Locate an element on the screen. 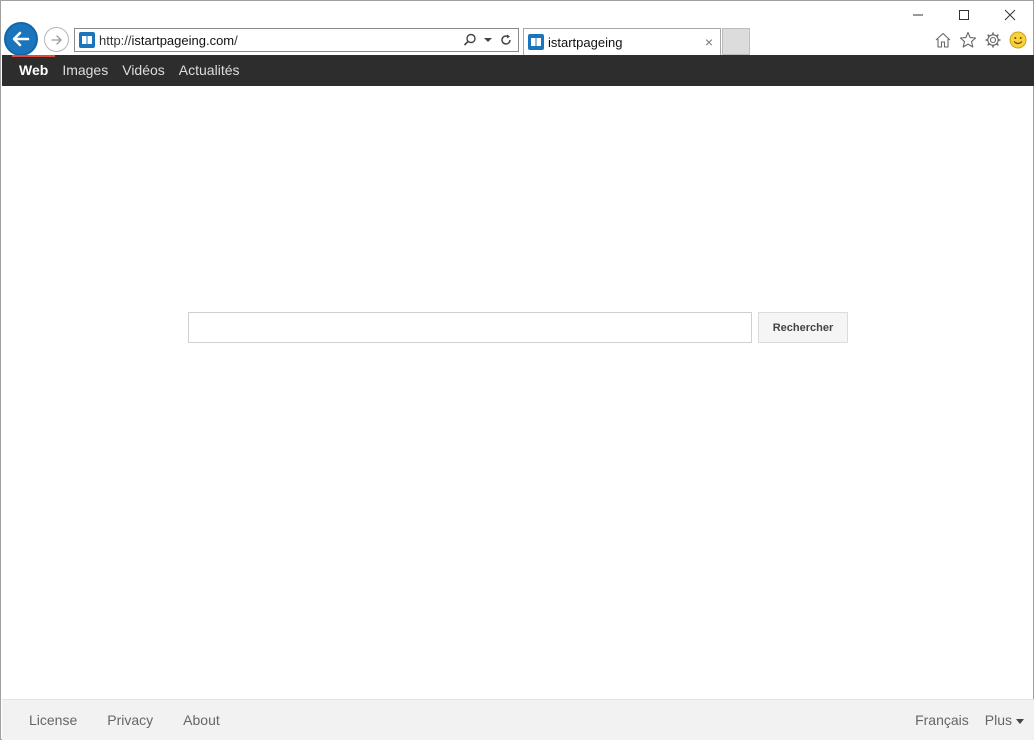 The height and width of the screenshot is (740, 1034). close-window-button is located at coordinates (1010, 15).